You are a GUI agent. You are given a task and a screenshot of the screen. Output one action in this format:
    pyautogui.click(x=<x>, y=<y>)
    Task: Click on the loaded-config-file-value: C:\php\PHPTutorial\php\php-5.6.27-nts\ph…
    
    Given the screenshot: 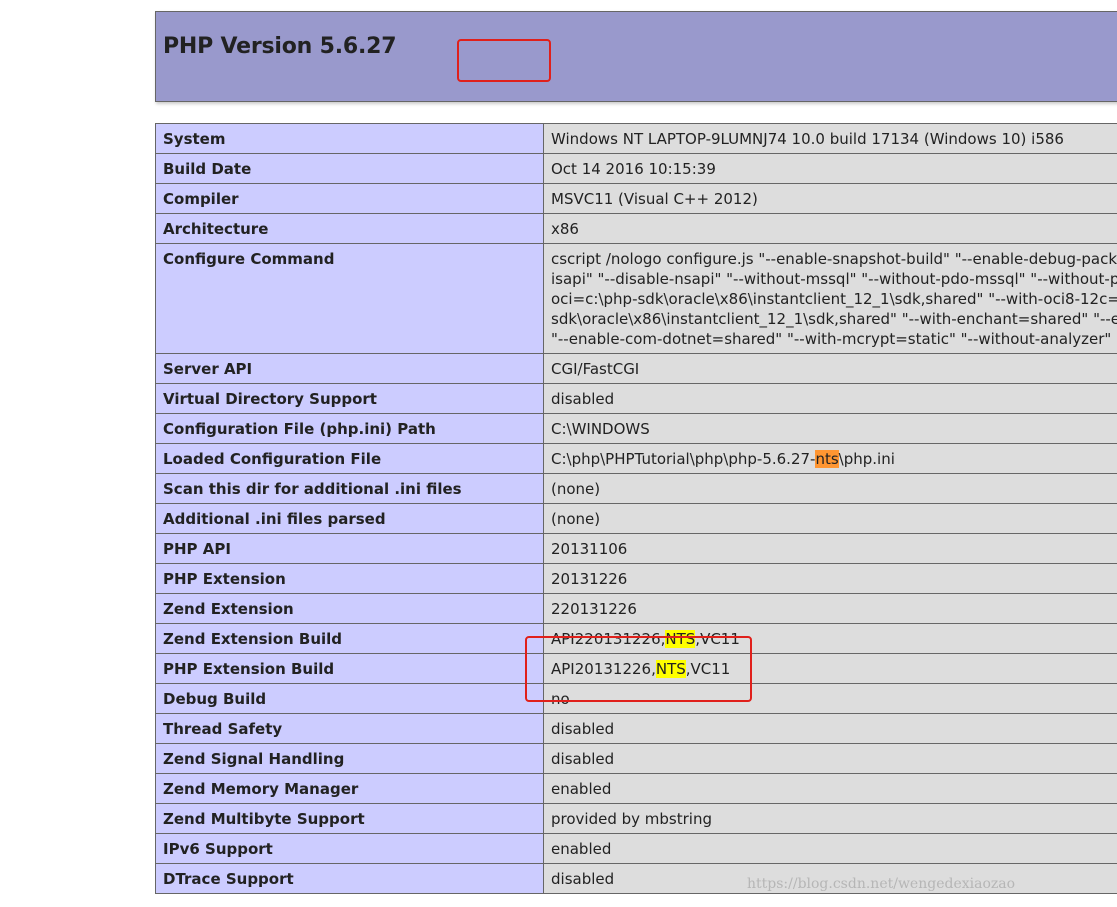 What is the action you would take?
    pyautogui.click(x=830, y=458)
    